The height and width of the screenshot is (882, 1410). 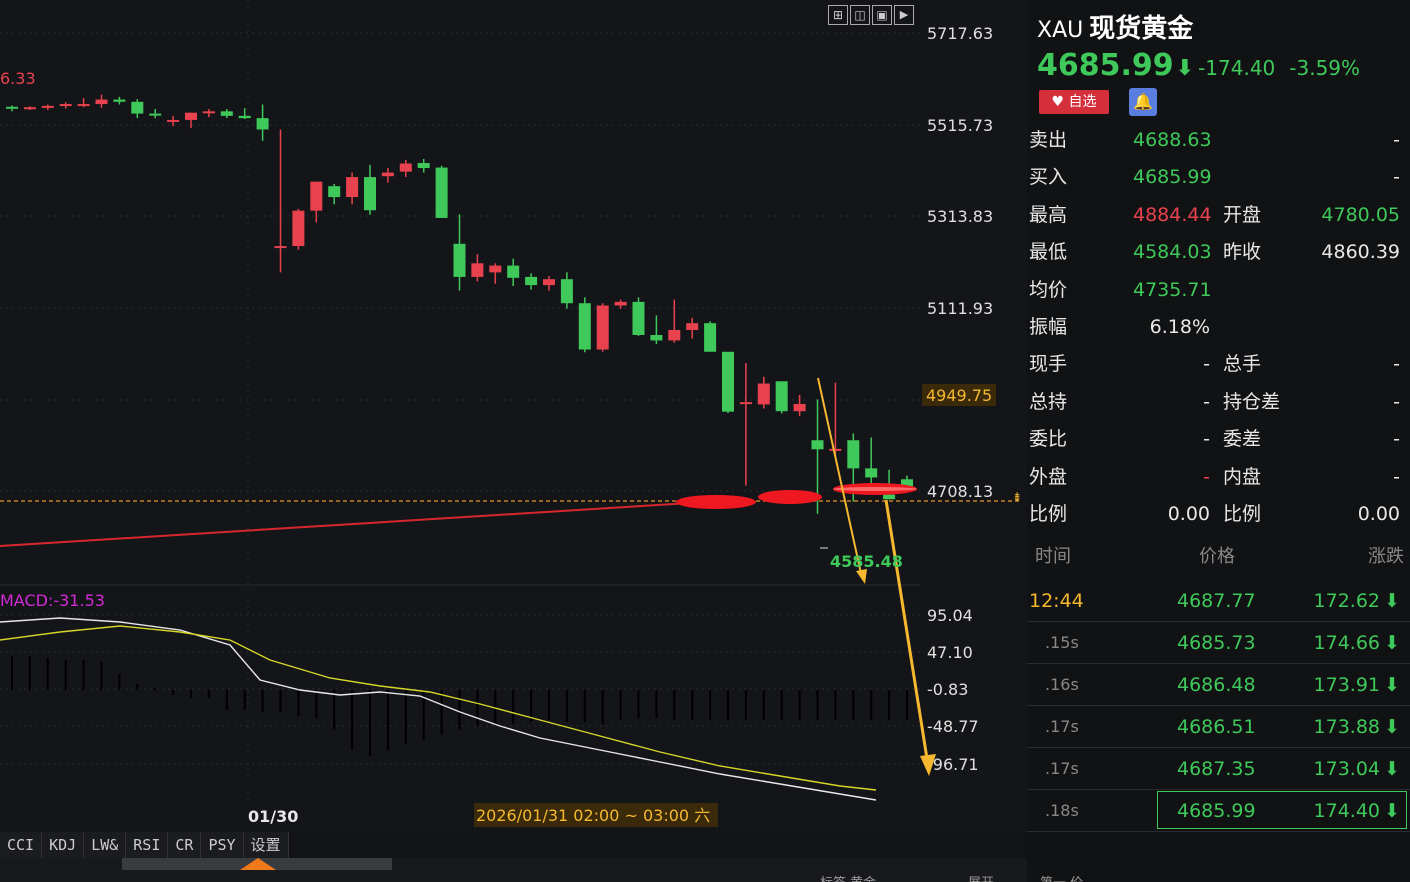 I want to click on tick-change: 173.88, so click(x=1346, y=727).